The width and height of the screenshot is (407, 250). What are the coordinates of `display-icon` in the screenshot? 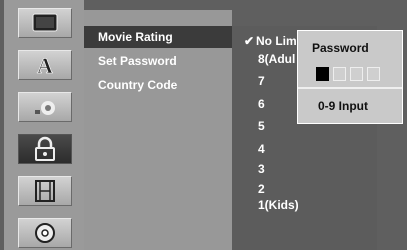 It's located at (45, 23).